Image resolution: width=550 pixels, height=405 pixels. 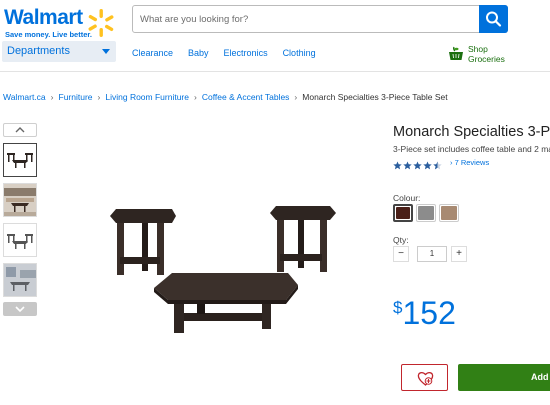 What do you see at coordinates (504, 377) in the screenshot?
I see `add-to-cart-button: Add t` at bounding box center [504, 377].